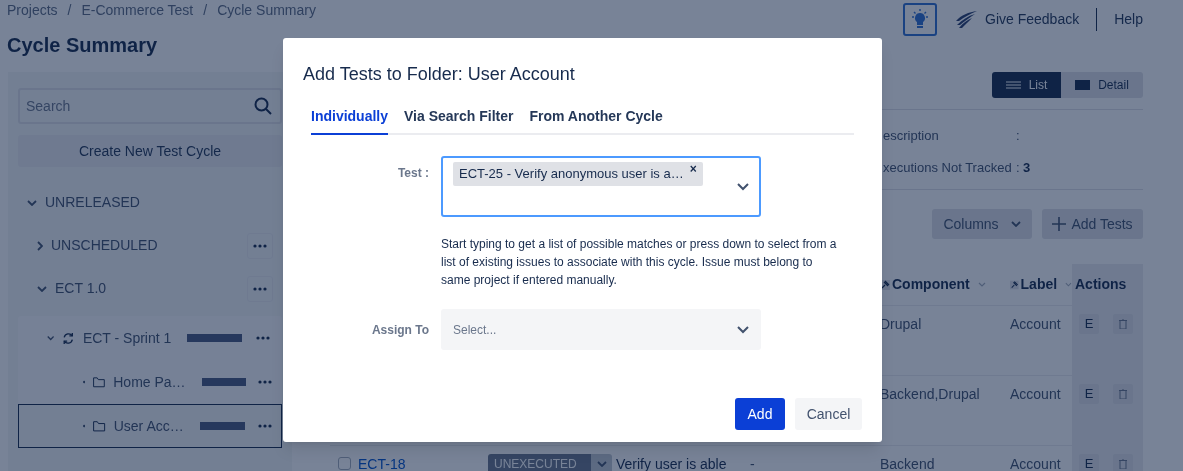 The width and height of the screenshot is (1183, 471). Describe the element at coordinates (967, 19) in the screenshot. I see `feather-icon` at that location.